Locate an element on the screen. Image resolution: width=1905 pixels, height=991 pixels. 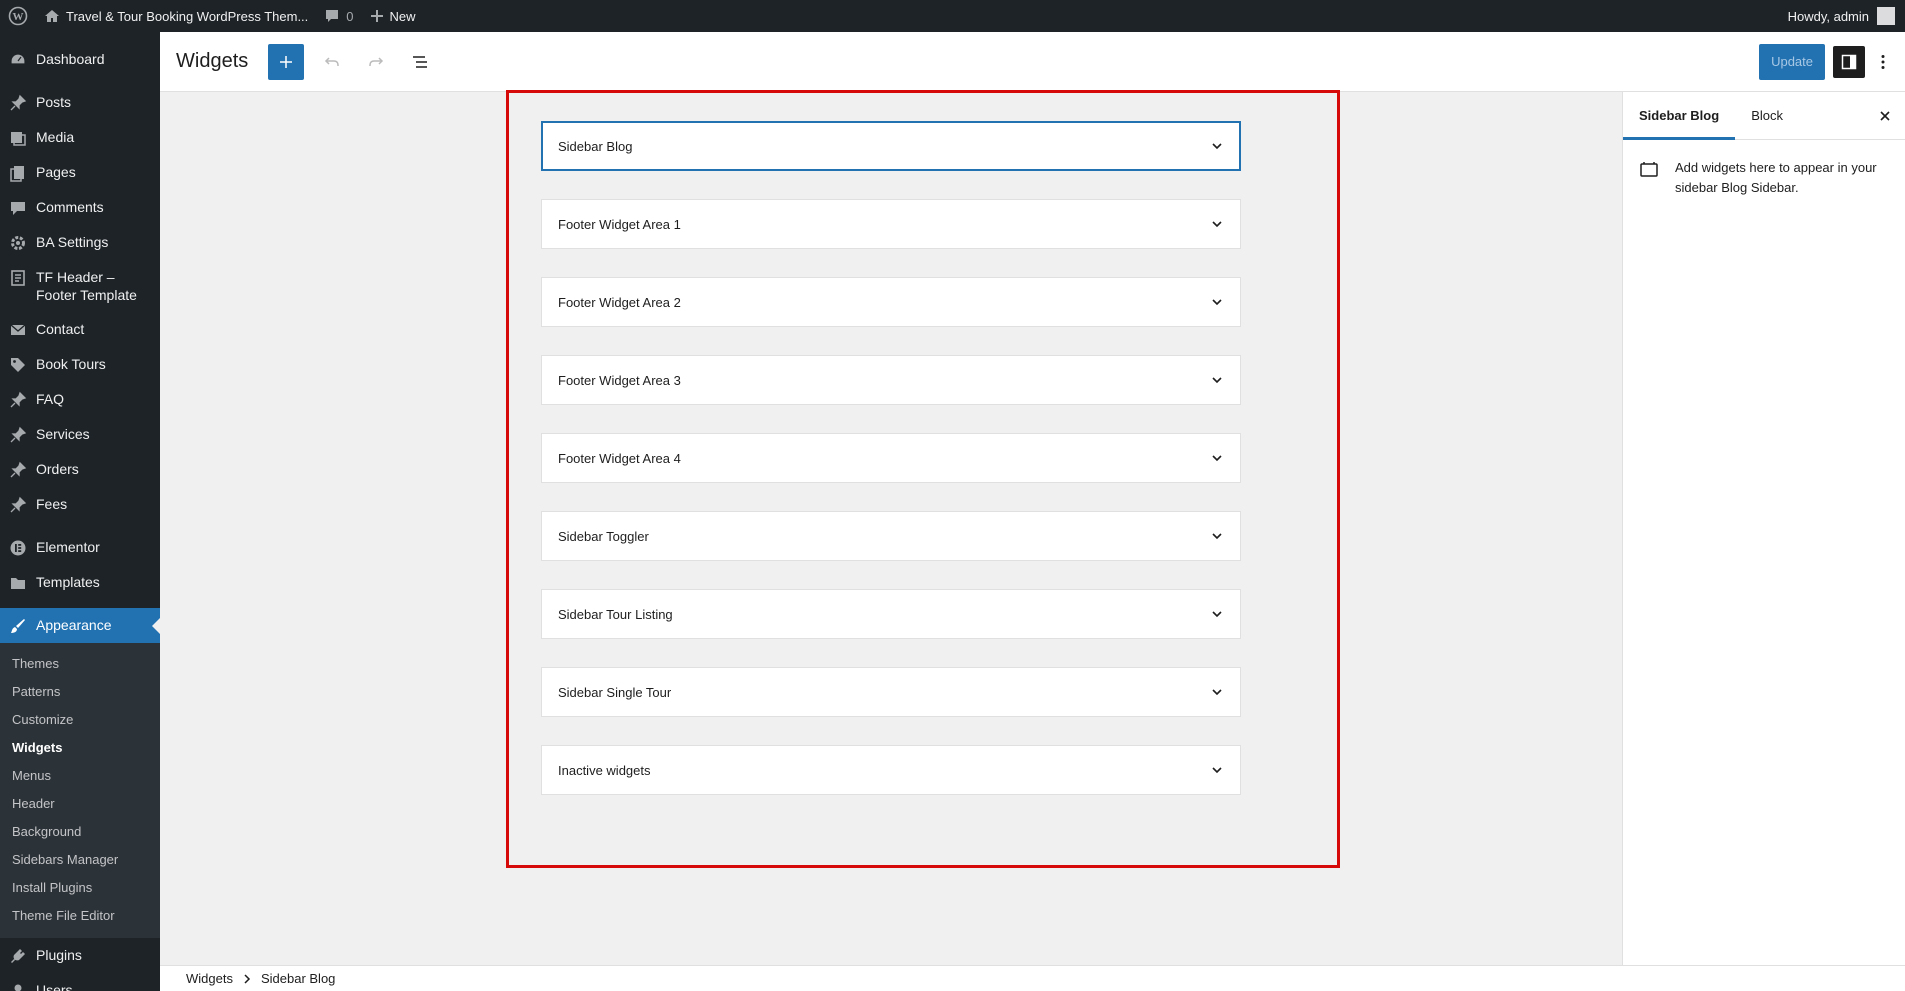
wordpress-logo-icon: W is located at coordinates (18, 16).